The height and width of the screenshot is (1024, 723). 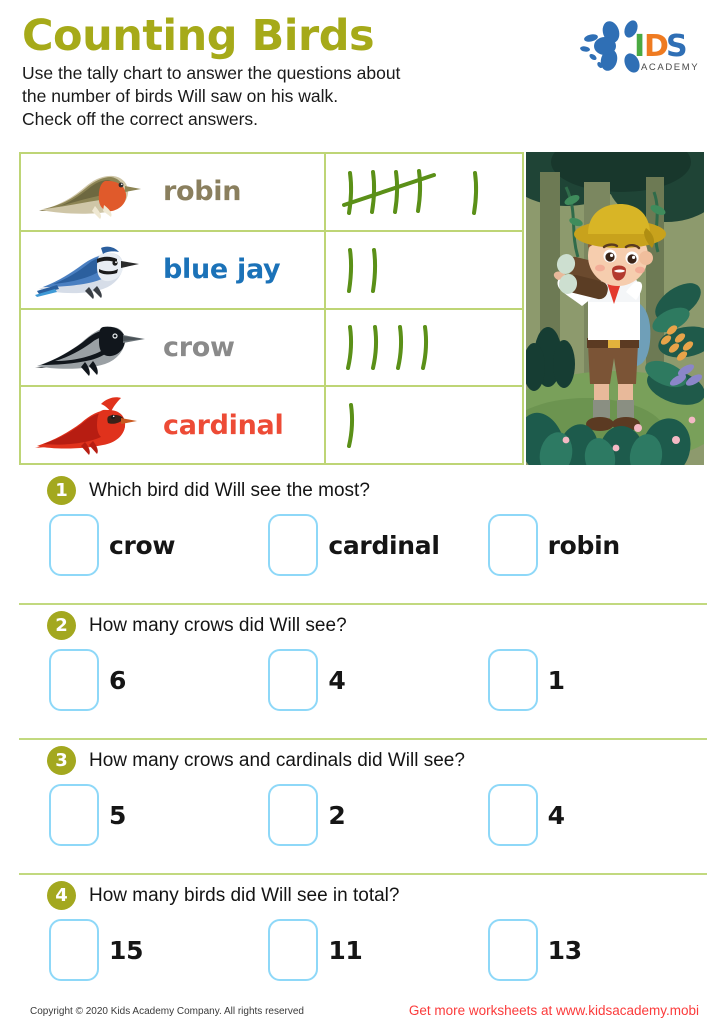 What do you see at coordinates (377, 815) in the screenshot?
I see `option-3-2: 2` at bounding box center [377, 815].